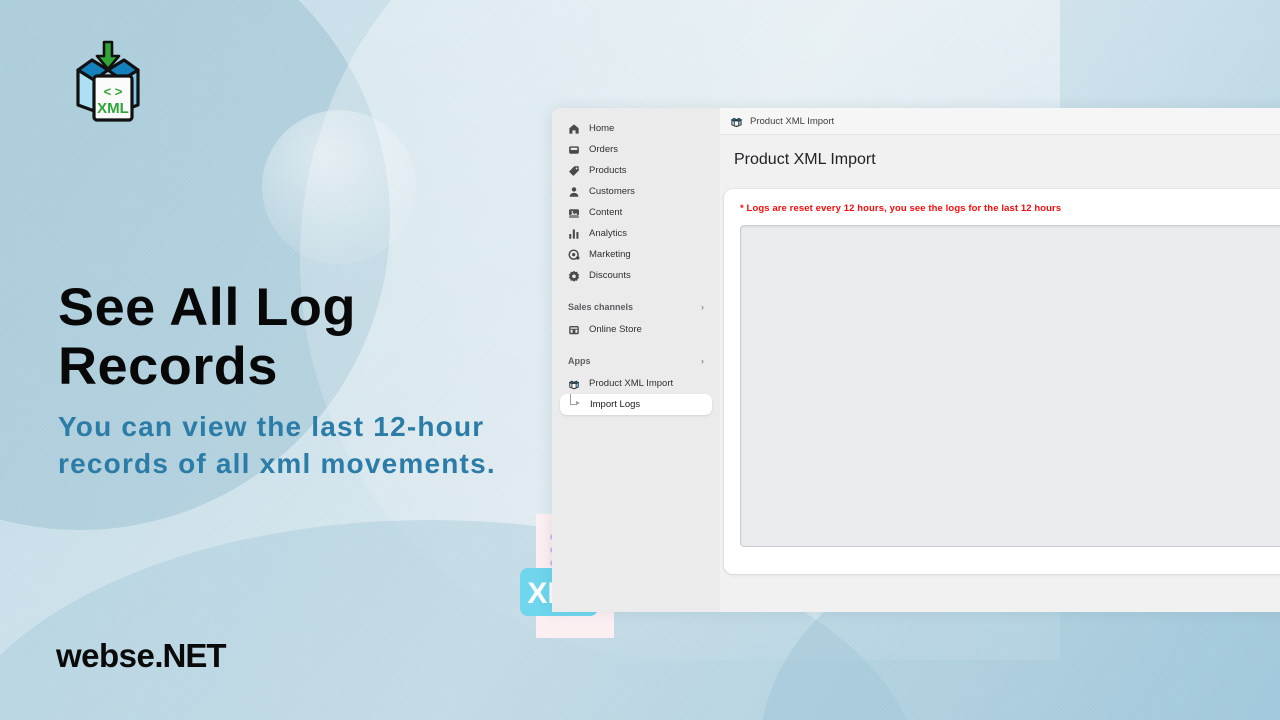 The height and width of the screenshot is (720, 1280). What do you see at coordinates (610, 275) in the screenshot?
I see `sidebar-item-label: Discounts` at bounding box center [610, 275].